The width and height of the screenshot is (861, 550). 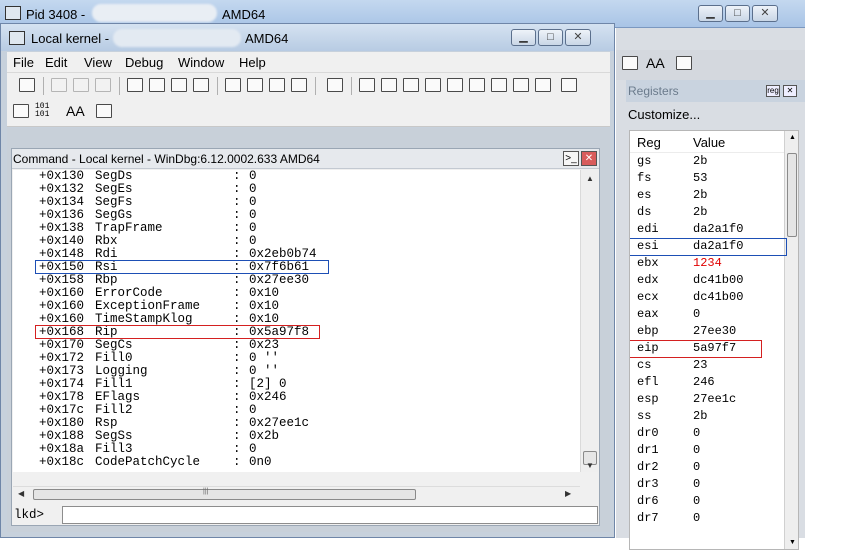 I want to click on menu-view: View, so click(x=98, y=62).